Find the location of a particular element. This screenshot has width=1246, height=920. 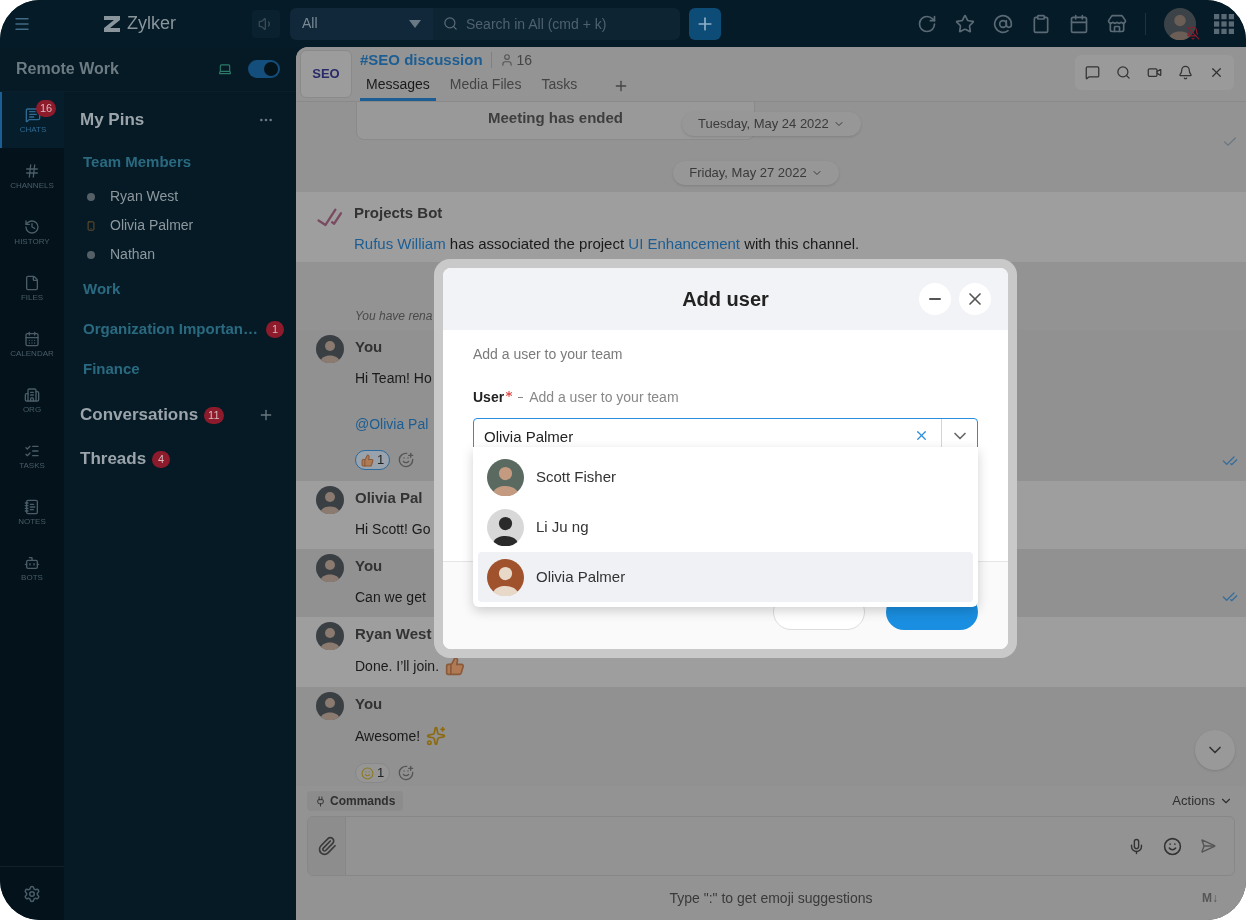

workspace-name: Remote Work is located at coordinates (67, 69).